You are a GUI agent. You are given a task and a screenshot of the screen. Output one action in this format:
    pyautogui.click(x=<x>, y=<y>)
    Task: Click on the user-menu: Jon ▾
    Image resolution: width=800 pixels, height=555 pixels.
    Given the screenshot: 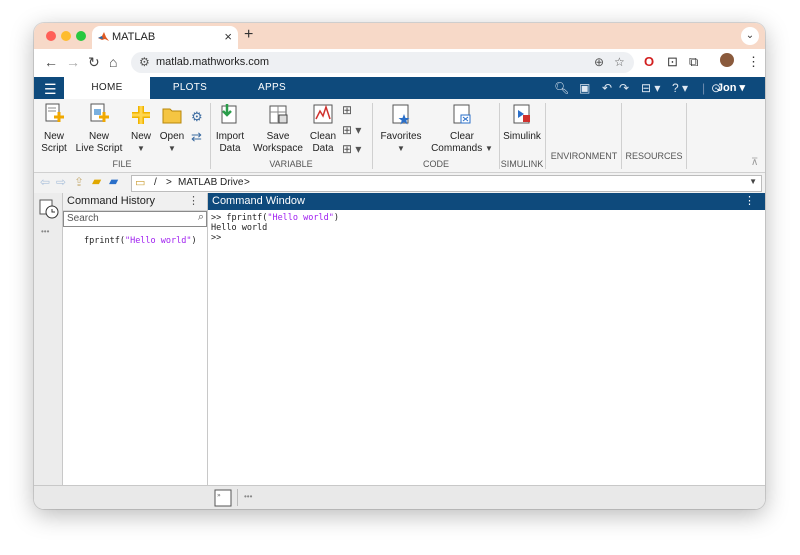 What is the action you would take?
    pyautogui.click(x=731, y=87)
    